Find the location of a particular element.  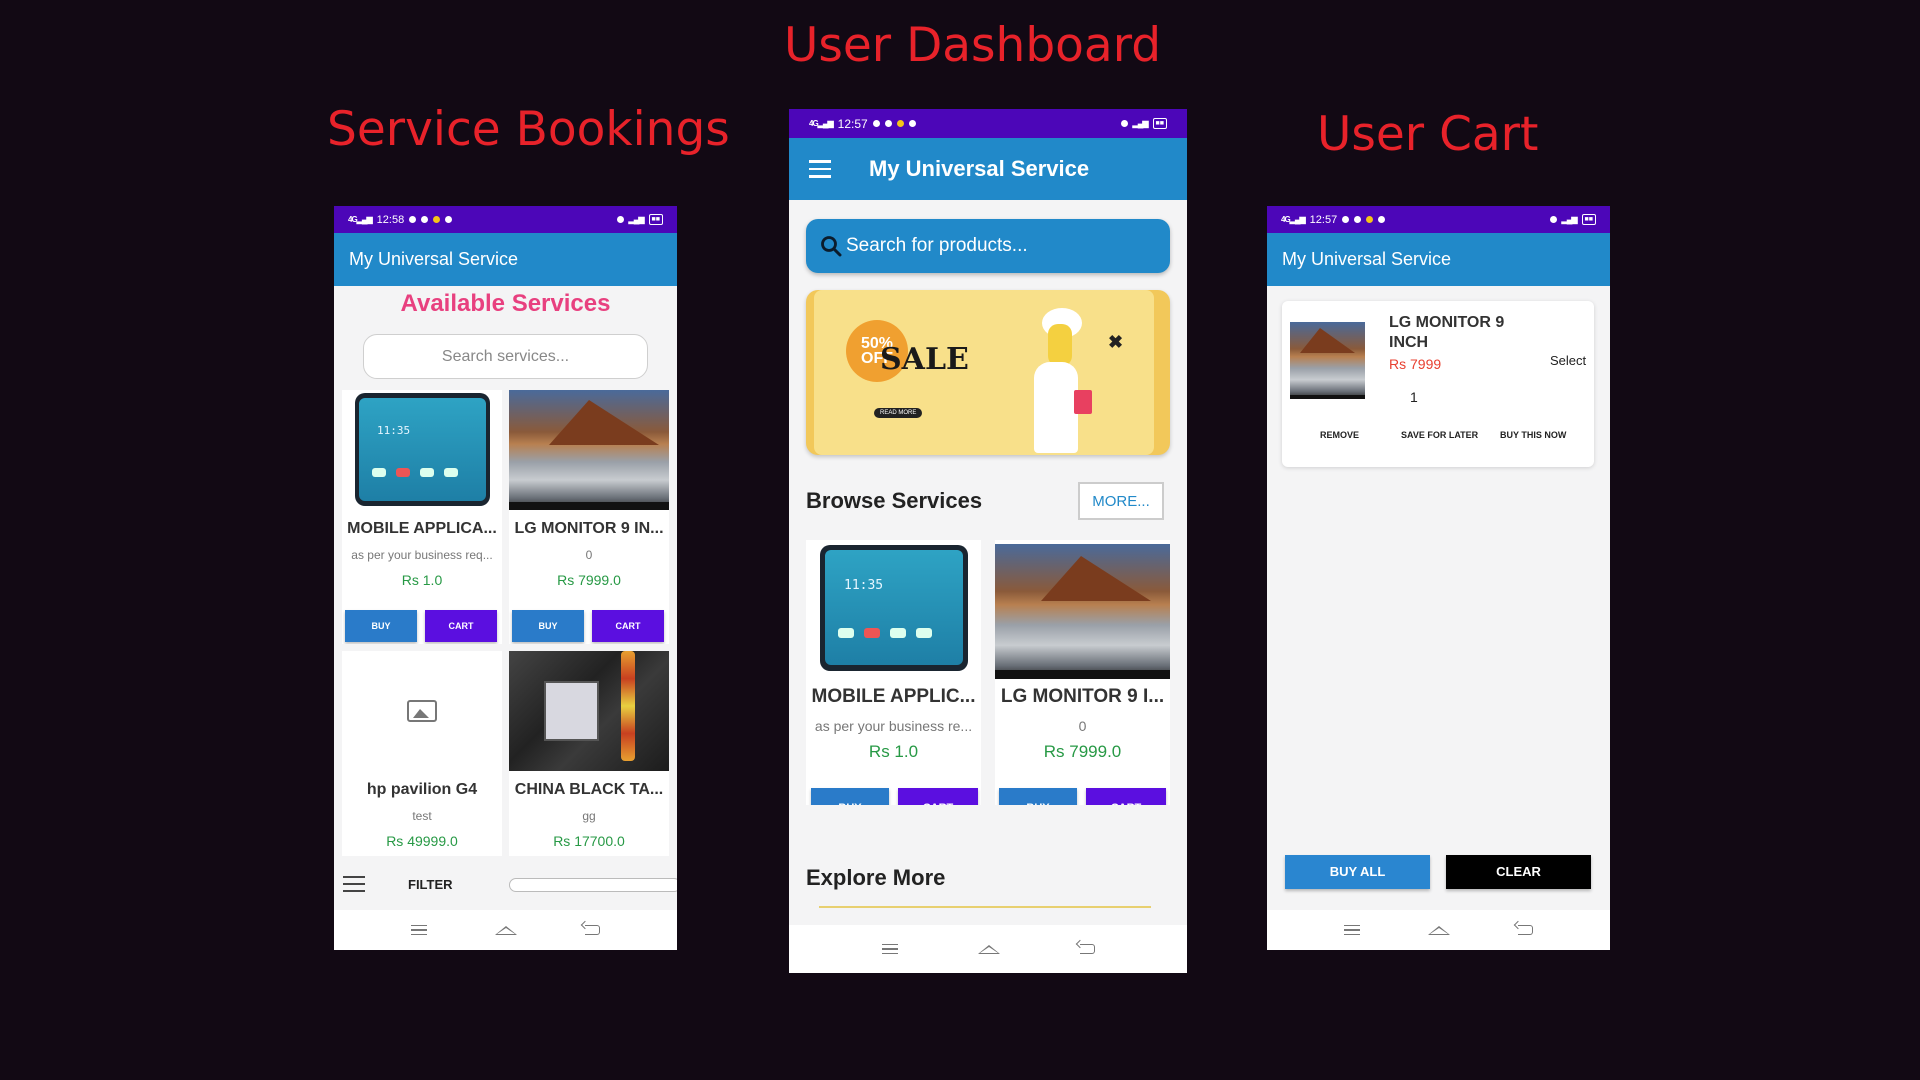

service-card: hp pavilion G4 test Rs 49999.0 is located at coordinates (422, 753).